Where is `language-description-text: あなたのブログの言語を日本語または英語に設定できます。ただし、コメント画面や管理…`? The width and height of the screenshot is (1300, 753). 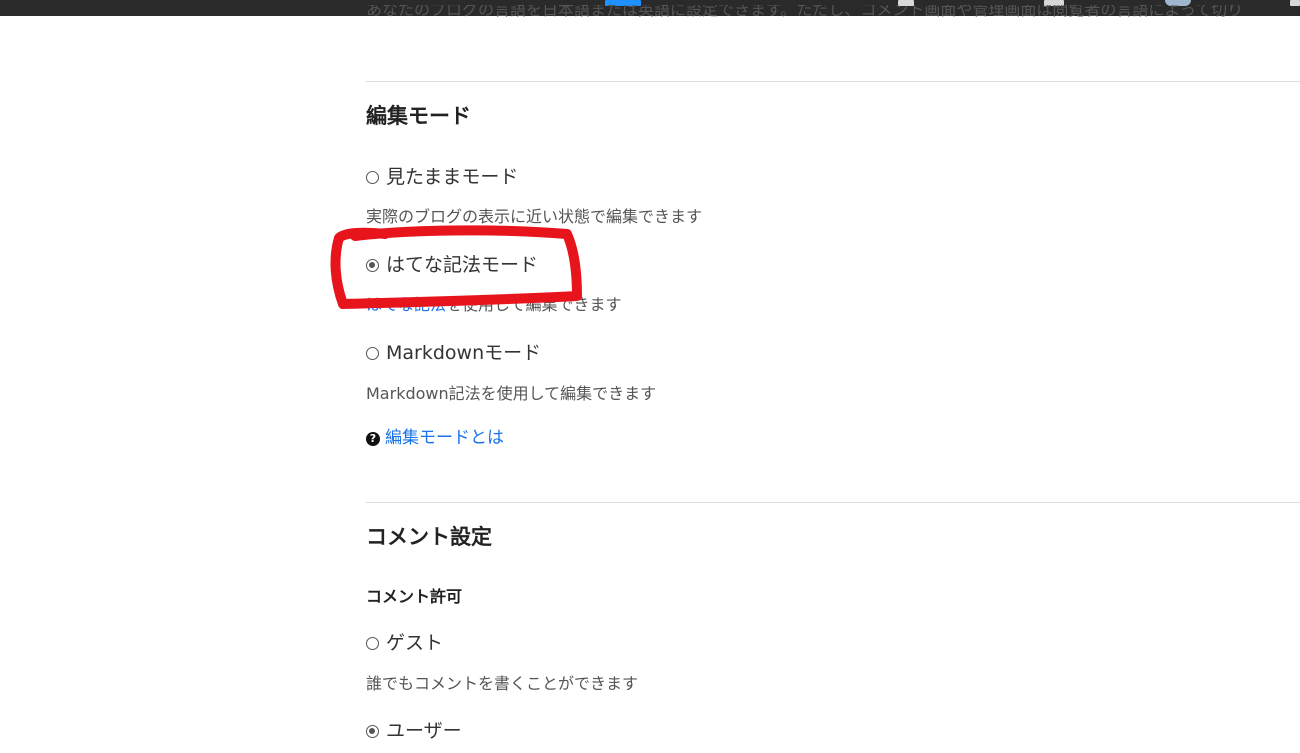
language-description-text: あなたのブログの言語を日本語または英語に設定できます。ただし、コメント画面や管理… is located at coordinates (805, 12).